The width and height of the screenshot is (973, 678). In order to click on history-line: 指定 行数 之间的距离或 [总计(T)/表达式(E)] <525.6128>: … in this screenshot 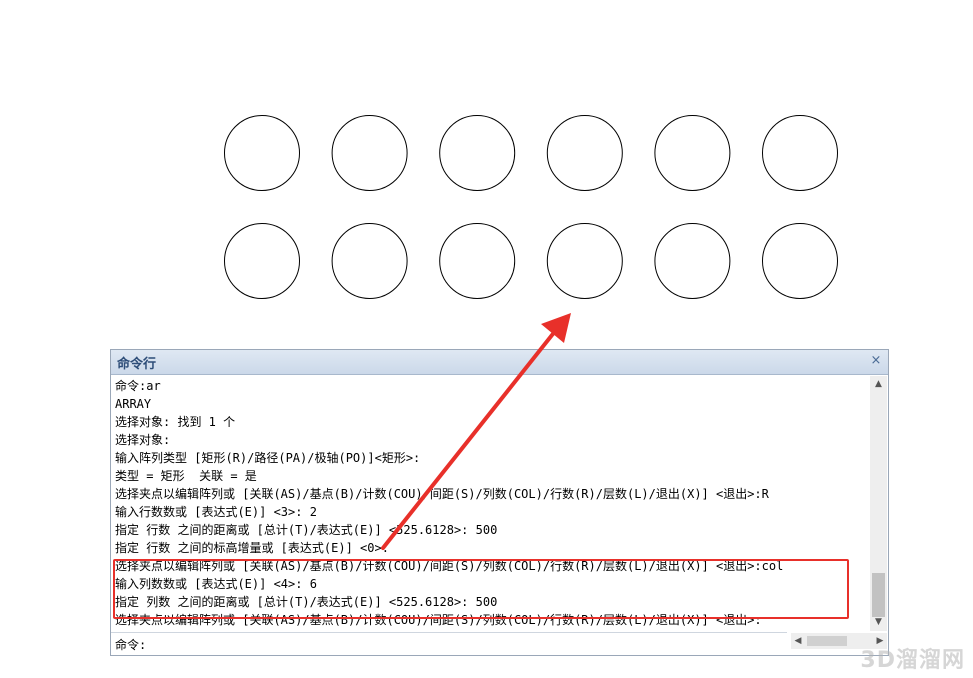, I will do `click(306, 530)`.